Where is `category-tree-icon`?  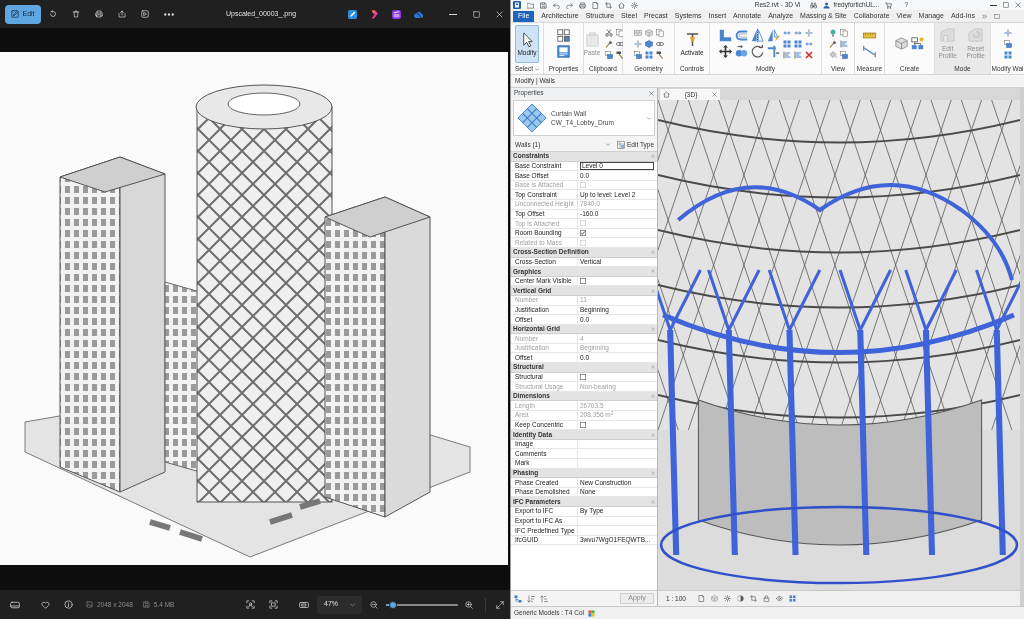 category-tree-icon is located at coordinates (518, 598).